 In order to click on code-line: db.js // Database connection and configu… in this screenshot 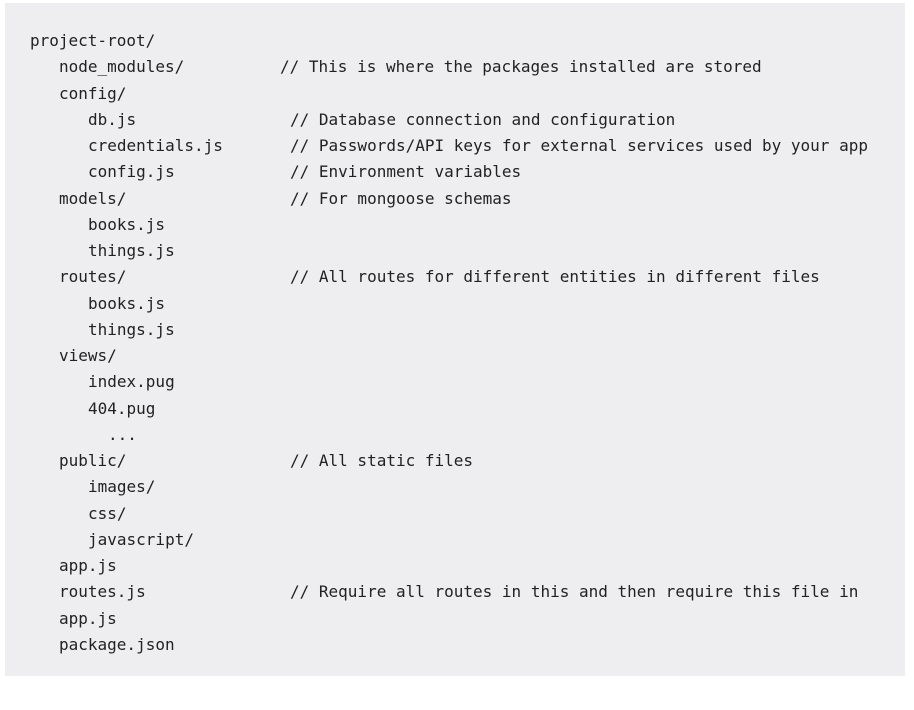, I will do `click(340, 120)`.